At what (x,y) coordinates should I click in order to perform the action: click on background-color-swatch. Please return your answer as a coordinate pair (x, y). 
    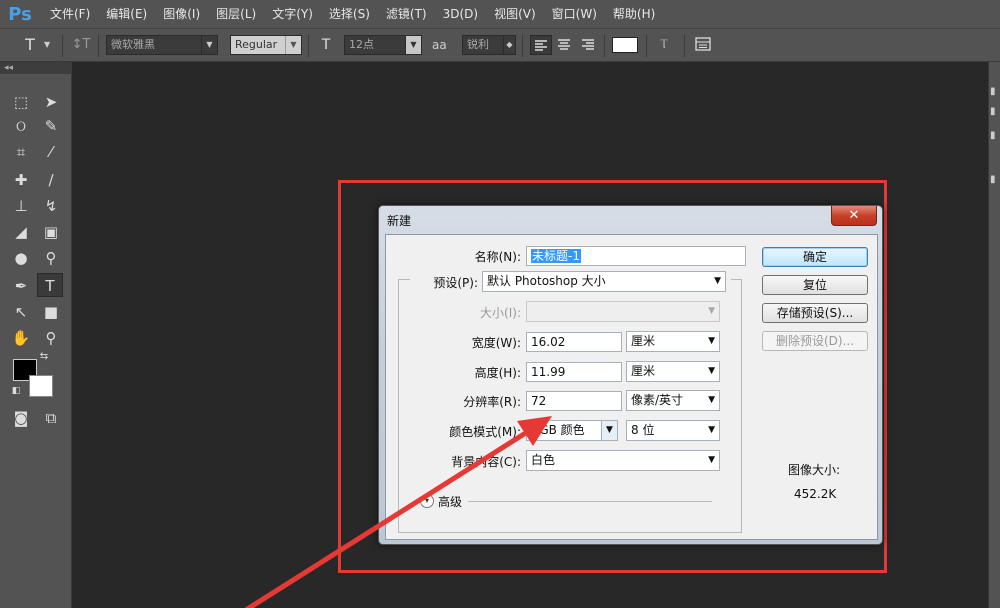
    Looking at the image, I should click on (41, 386).